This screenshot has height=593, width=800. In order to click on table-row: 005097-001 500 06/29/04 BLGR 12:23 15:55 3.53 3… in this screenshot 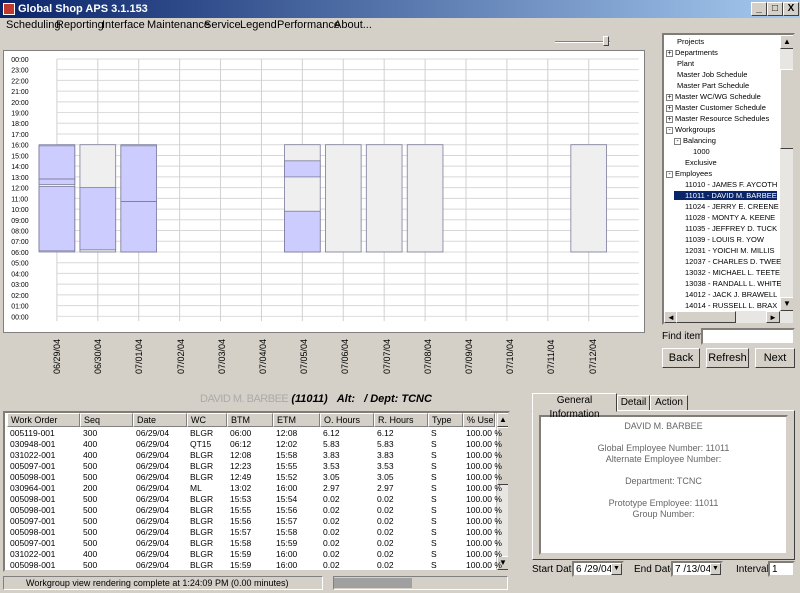, I will do `click(256, 466)`.